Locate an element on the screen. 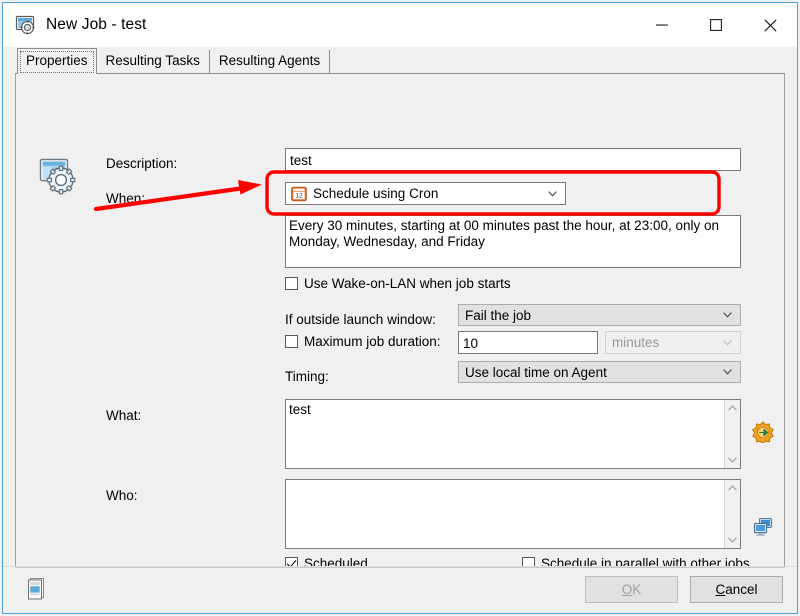  max-duration-checkbox: Maximum job duration: is located at coordinates (363, 341).